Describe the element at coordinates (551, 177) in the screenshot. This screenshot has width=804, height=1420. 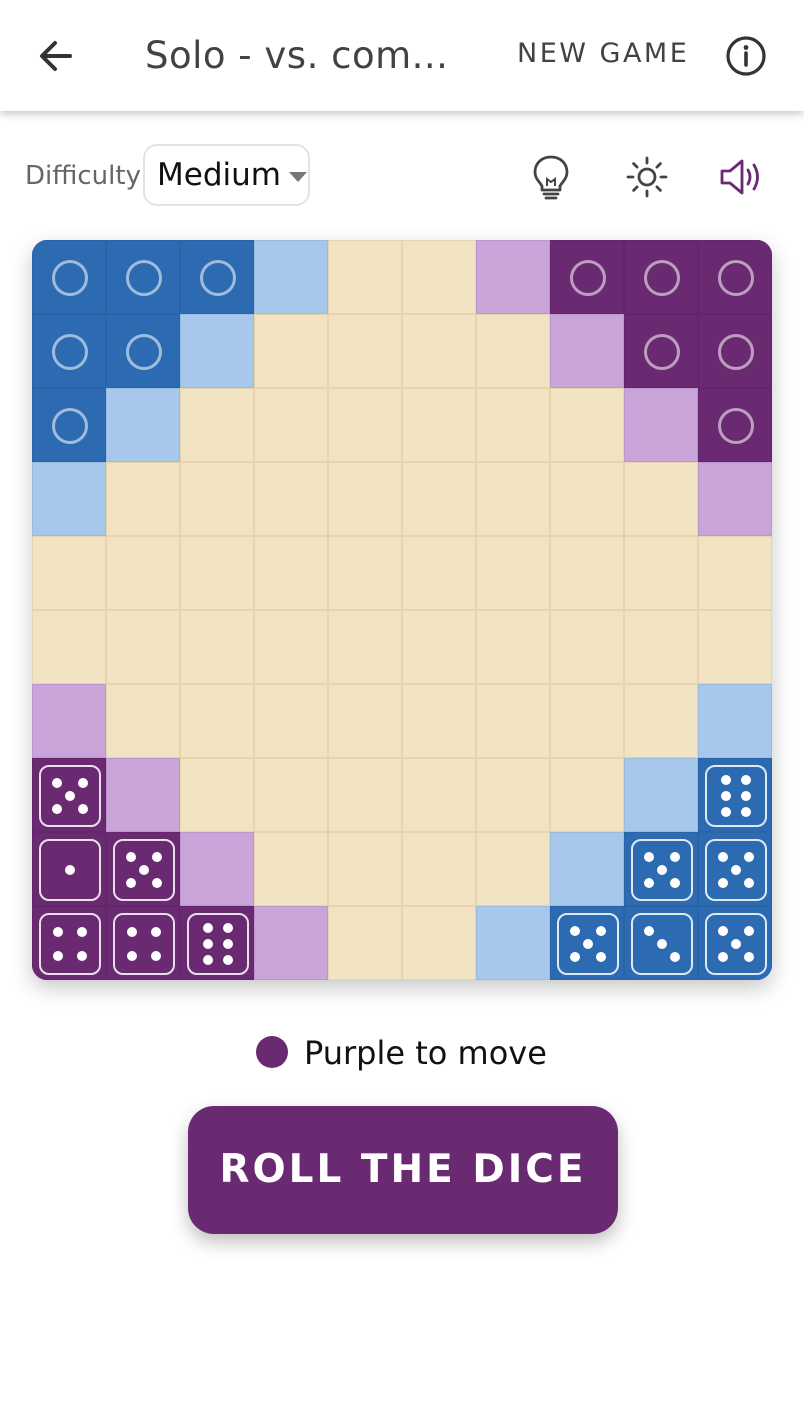
I see `lightbulb-icon` at that location.